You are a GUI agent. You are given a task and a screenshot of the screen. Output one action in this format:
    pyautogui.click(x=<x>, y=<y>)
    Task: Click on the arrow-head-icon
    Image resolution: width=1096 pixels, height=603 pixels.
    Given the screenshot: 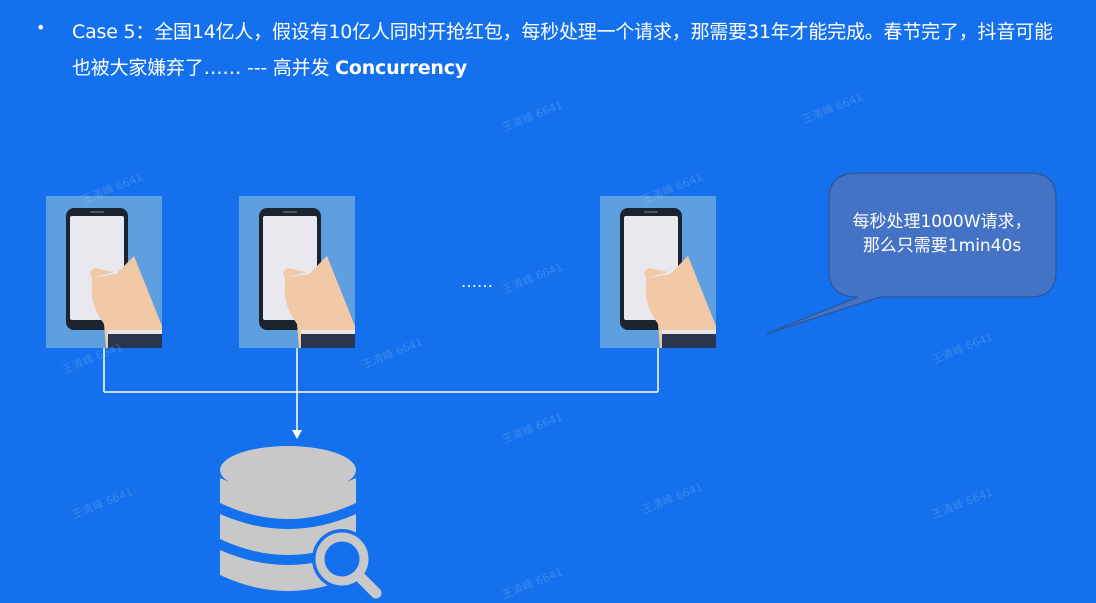 What is the action you would take?
    pyautogui.click(x=297, y=434)
    